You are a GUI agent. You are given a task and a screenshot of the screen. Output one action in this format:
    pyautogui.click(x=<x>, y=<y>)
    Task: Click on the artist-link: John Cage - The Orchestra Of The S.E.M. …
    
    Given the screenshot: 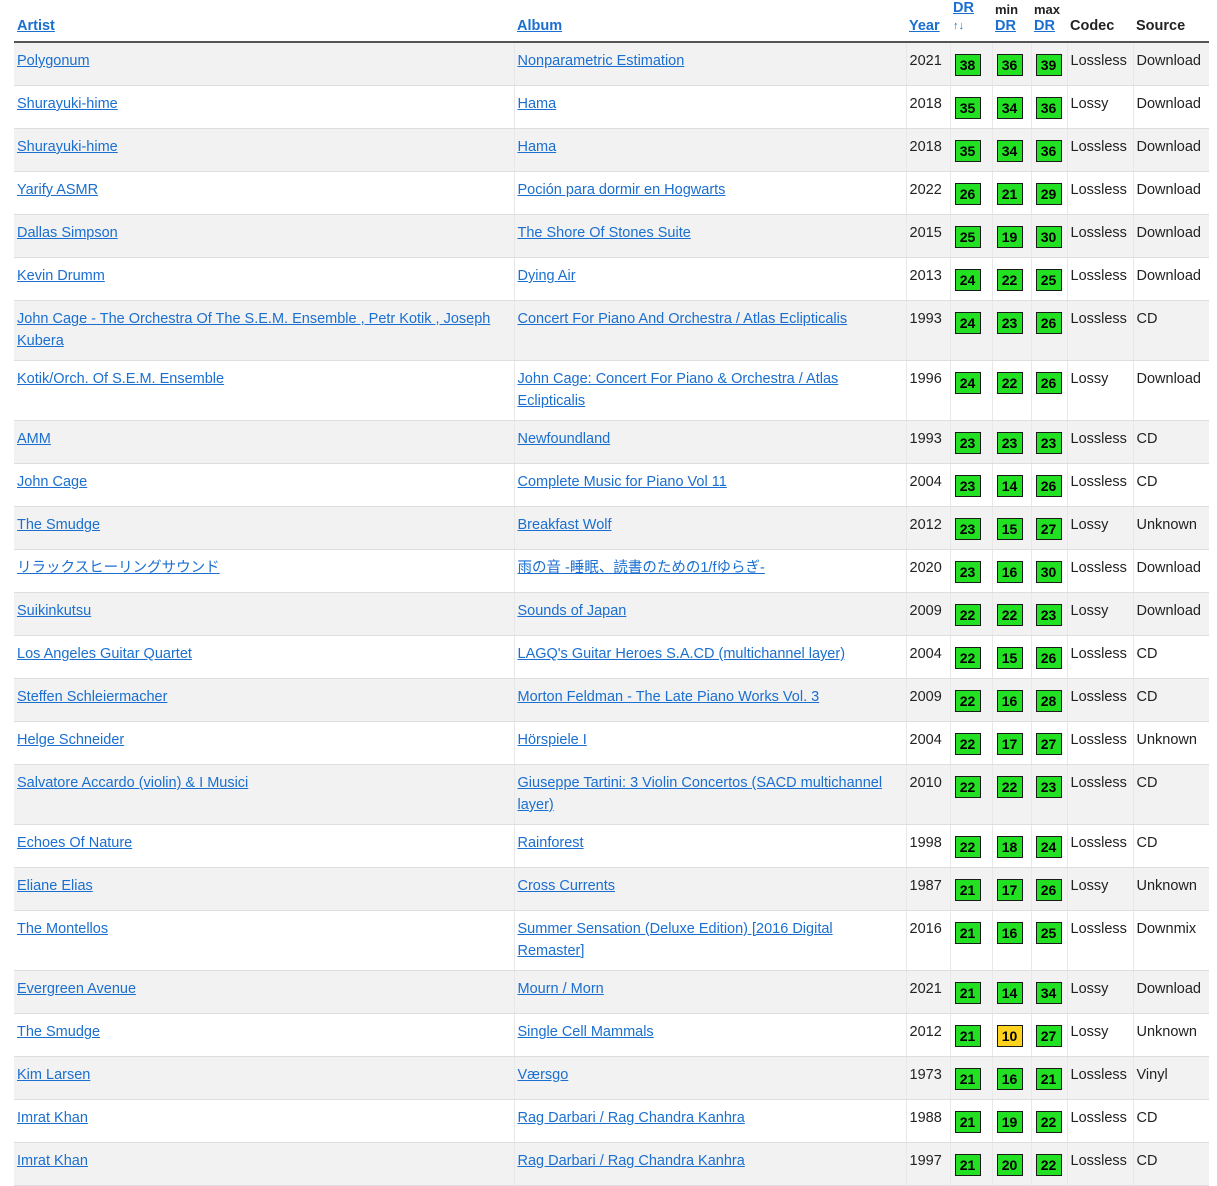 What is the action you would take?
    pyautogui.click(x=253, y=330)
    